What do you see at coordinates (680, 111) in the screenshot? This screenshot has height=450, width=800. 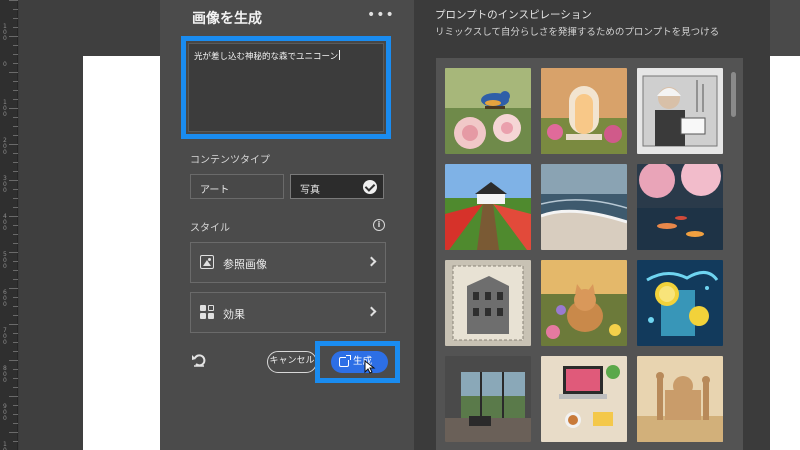 I see `thumbnail-old-man-reading` at bounding box center [680, 111].